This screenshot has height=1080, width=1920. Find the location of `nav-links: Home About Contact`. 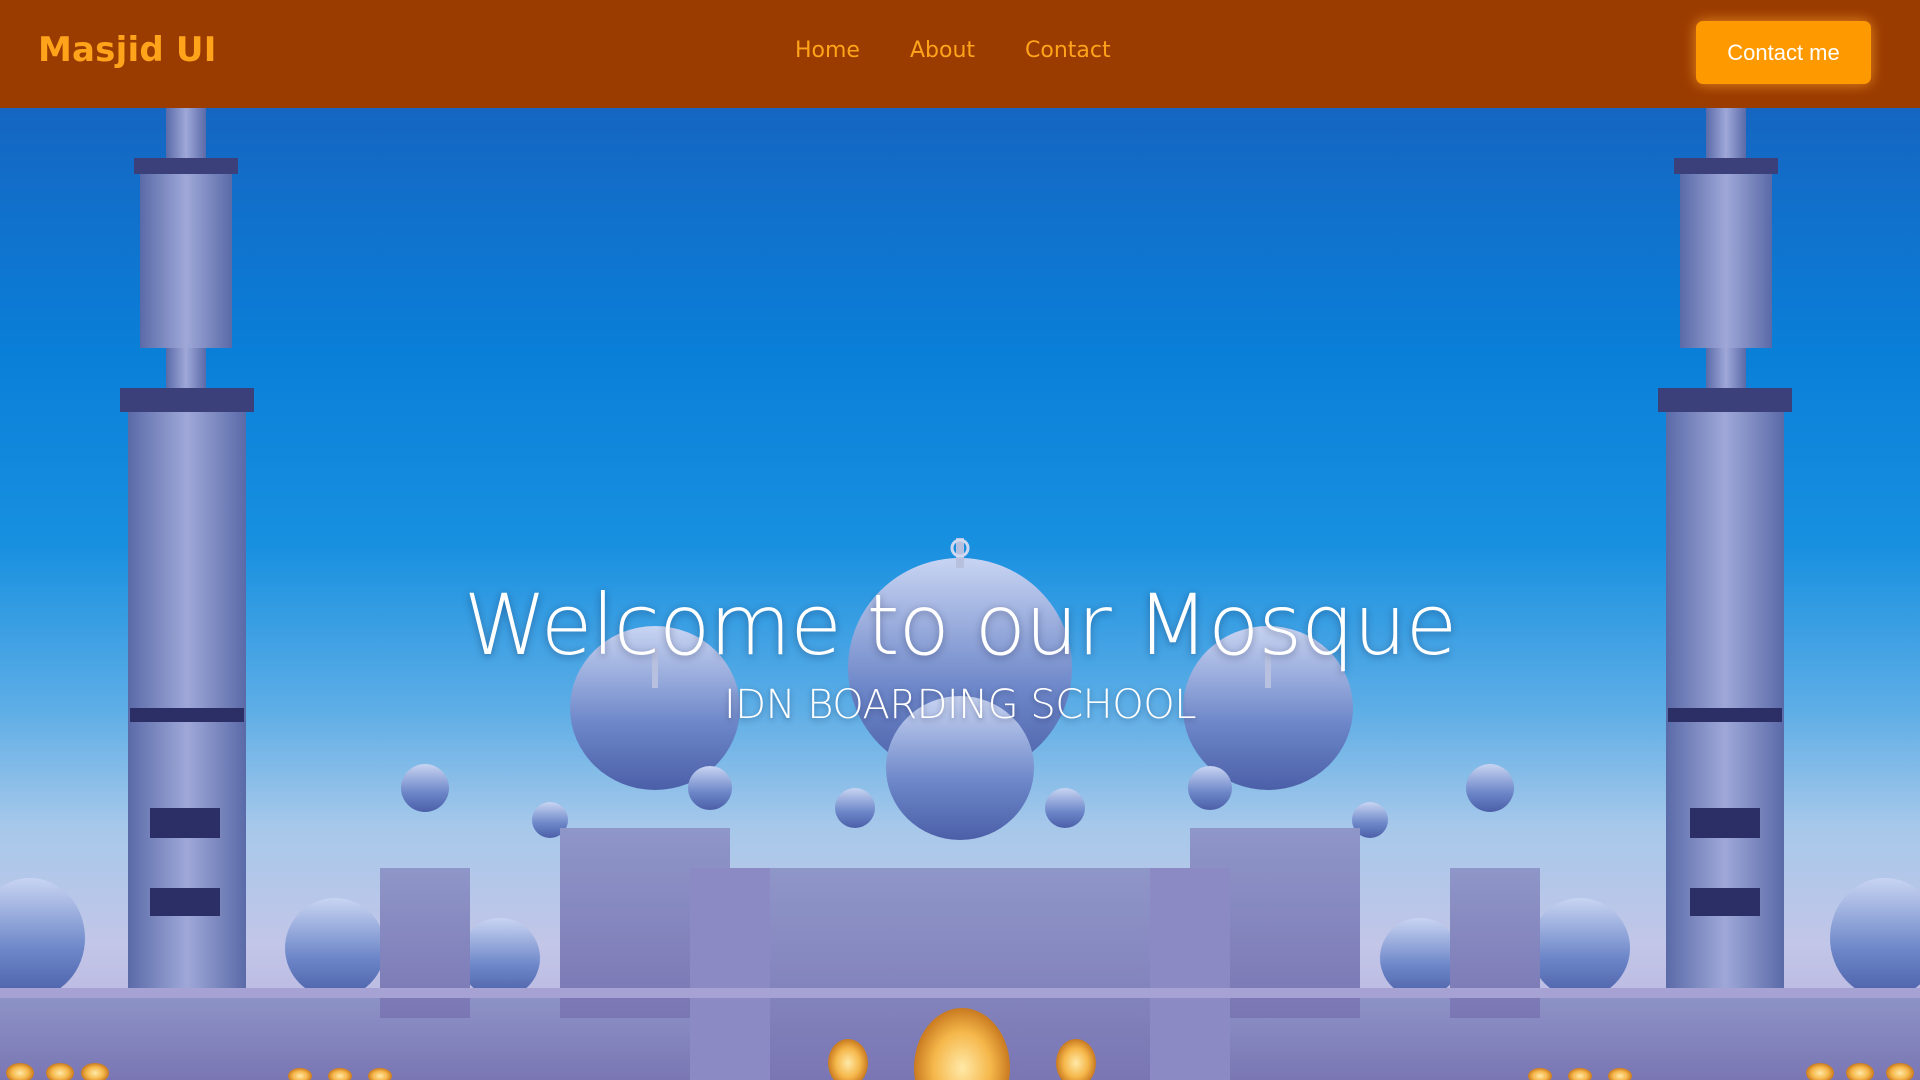

nav-links: Home About Contact is located at coordinates (953, 50).